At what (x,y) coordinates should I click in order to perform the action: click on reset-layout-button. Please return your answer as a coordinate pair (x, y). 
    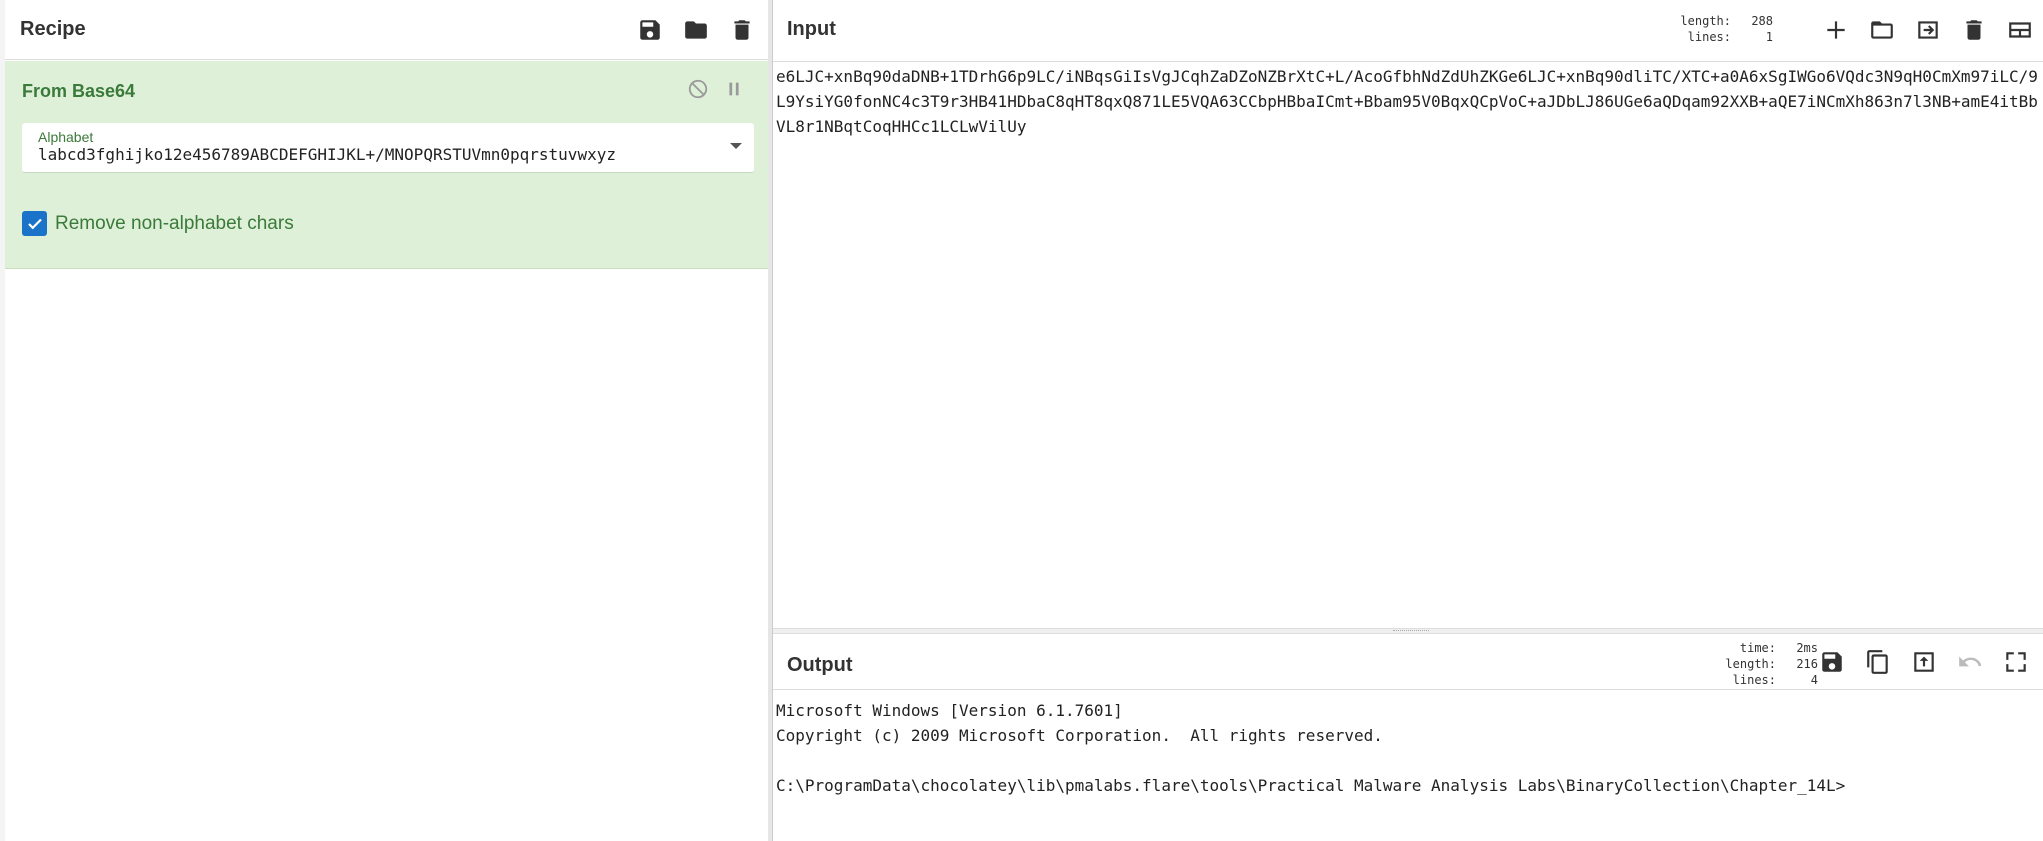
    Looking at the image, I should click on (2020, 30).